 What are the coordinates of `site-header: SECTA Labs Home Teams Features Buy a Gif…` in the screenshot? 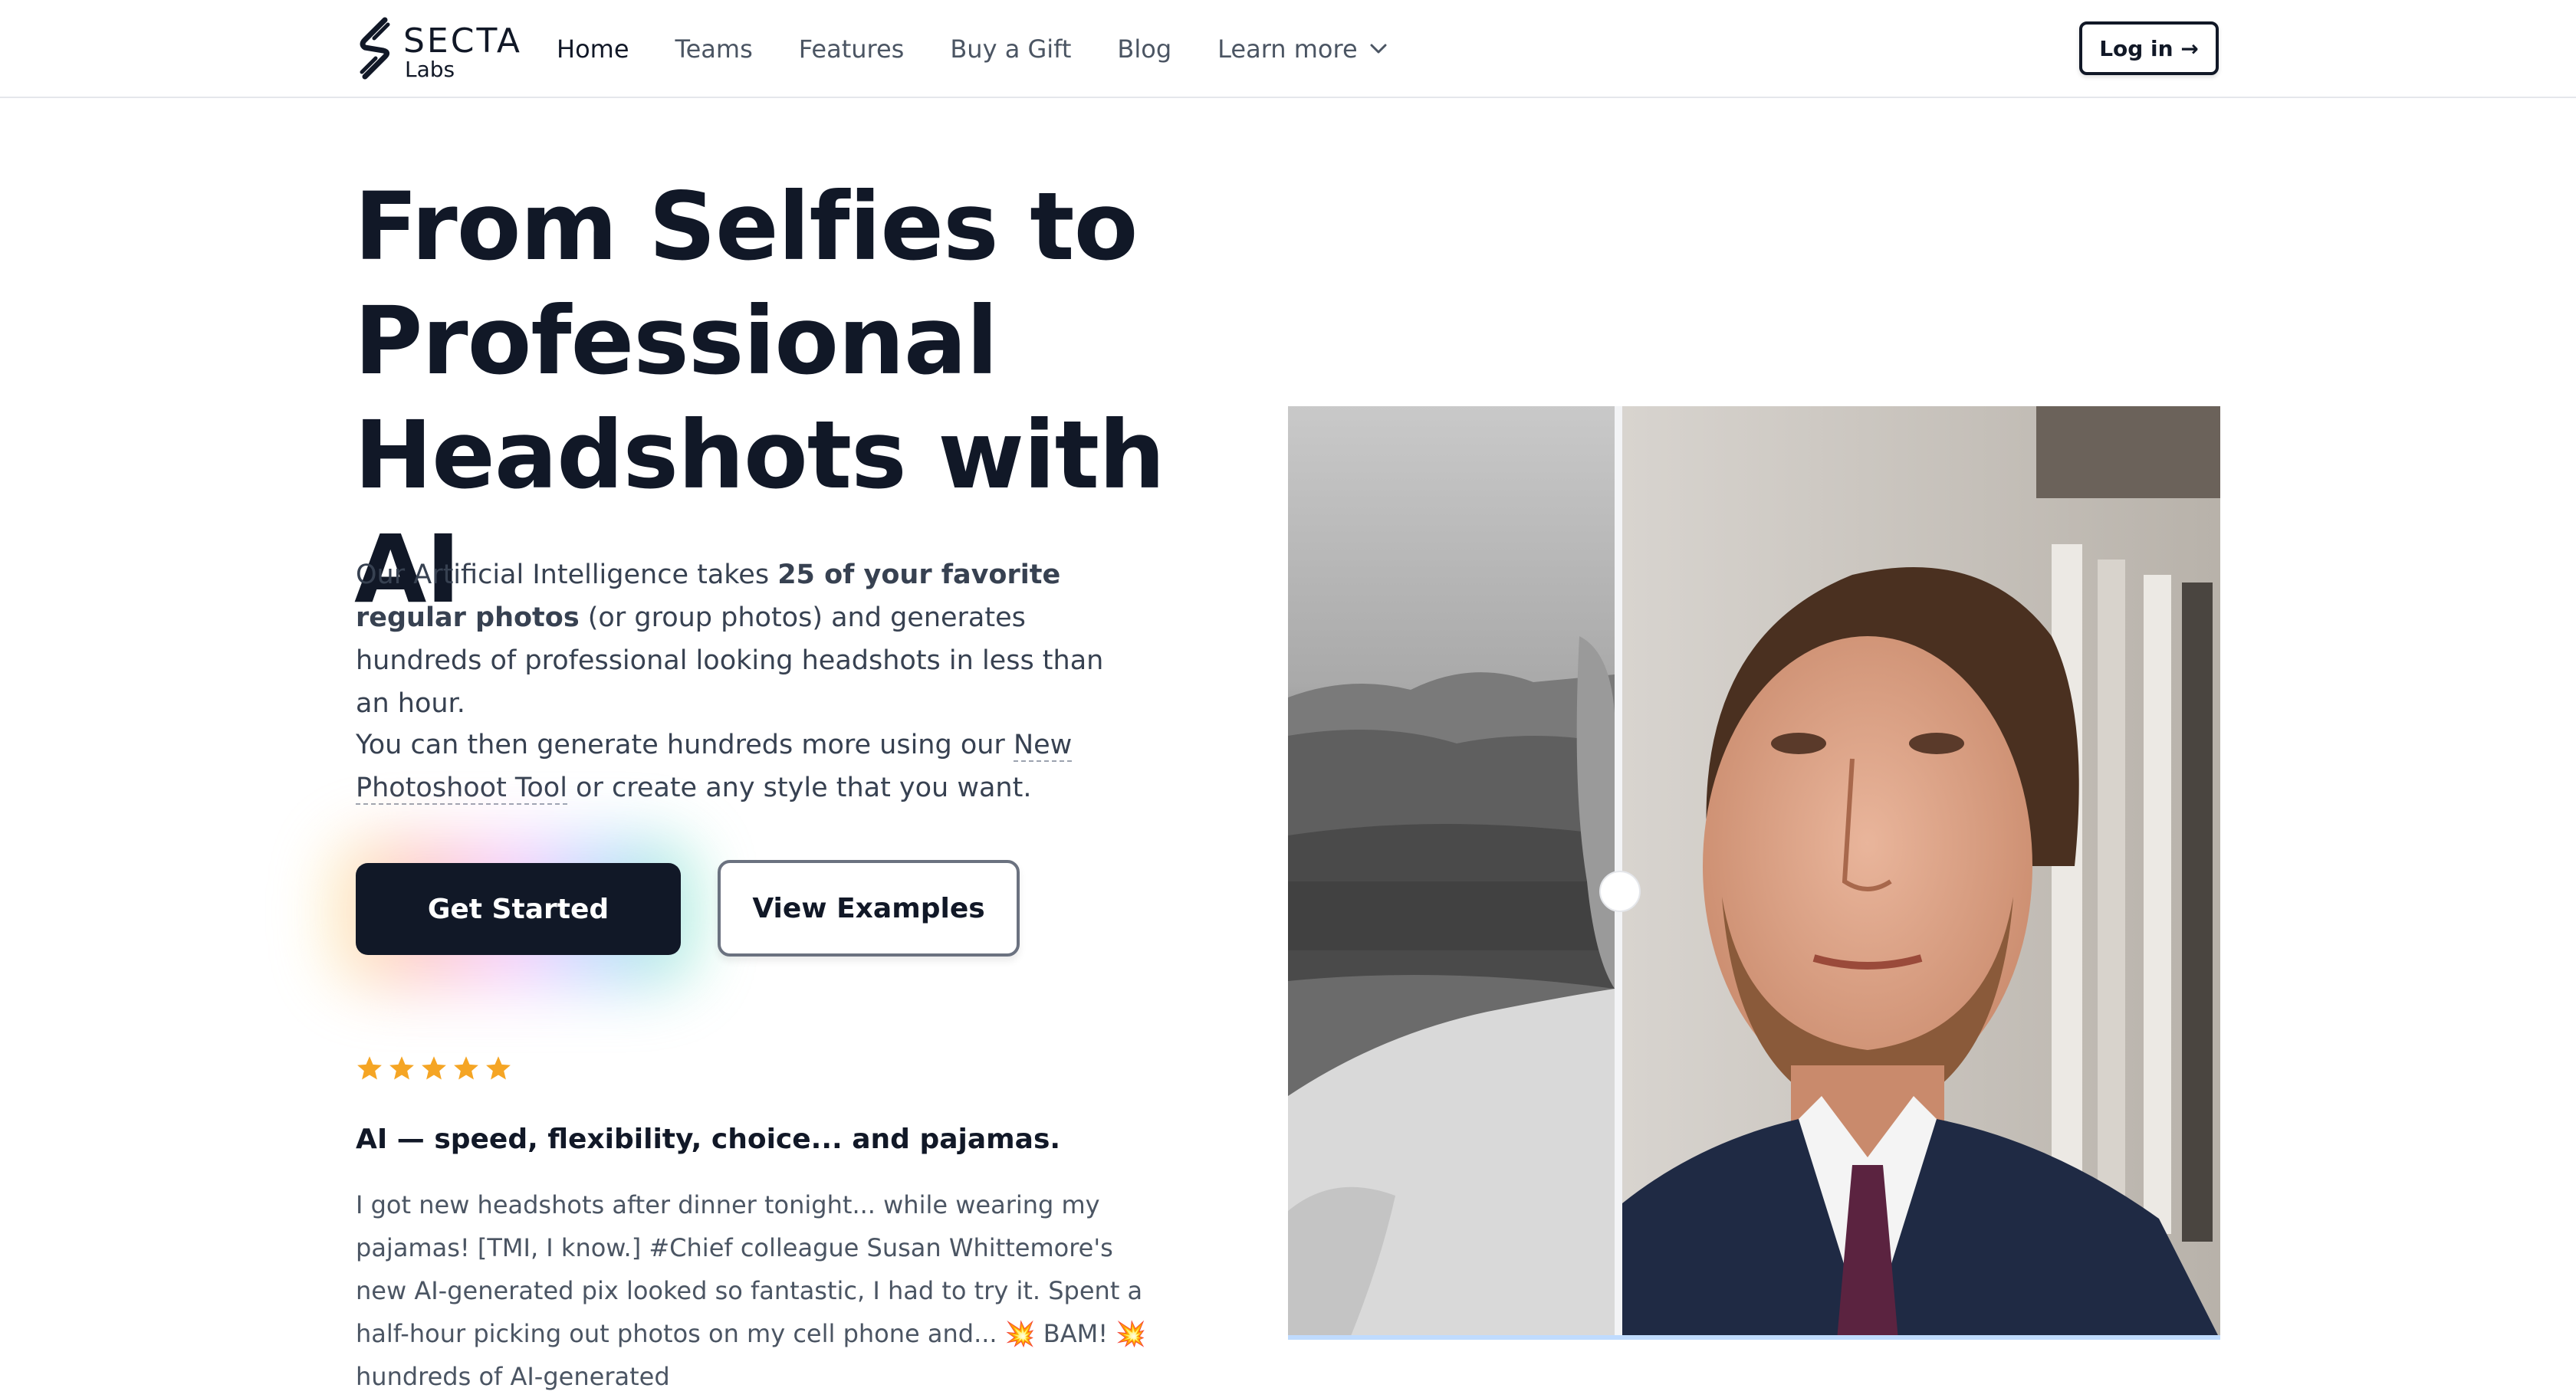 It's located at (1288, 49).